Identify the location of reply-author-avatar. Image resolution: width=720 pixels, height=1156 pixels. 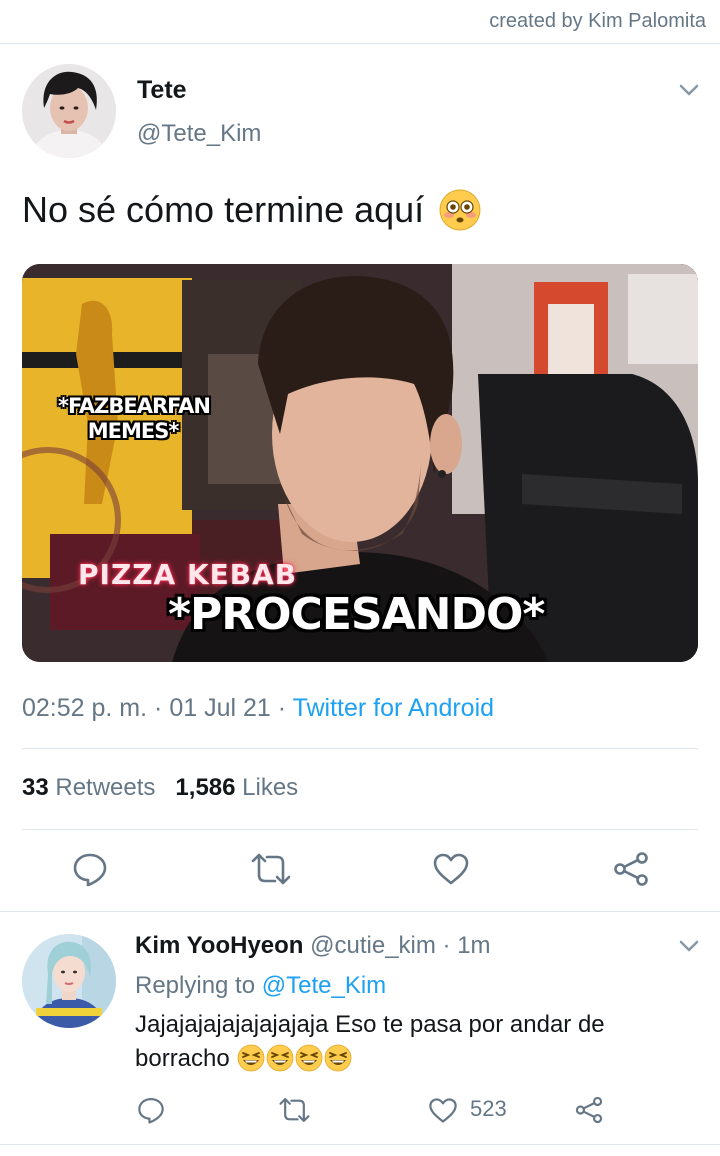
(69, 981).